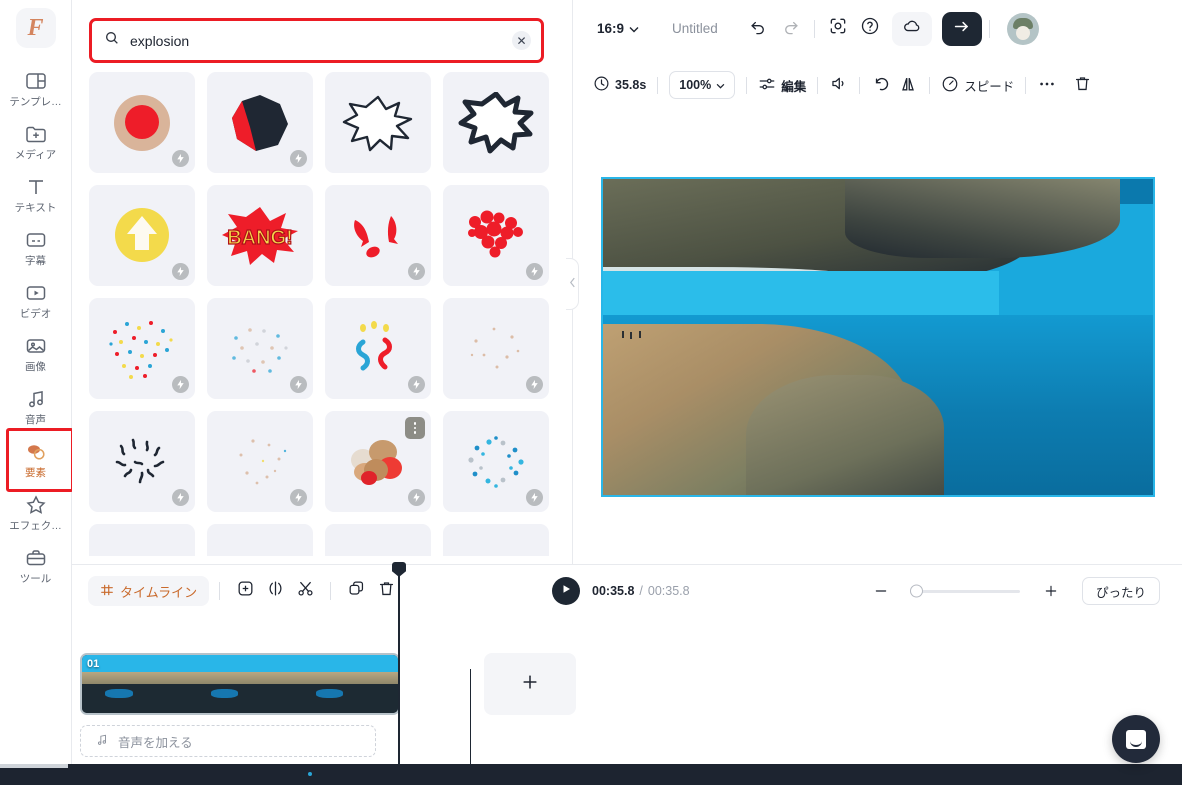 This screenshot has height=785, width=1182. I want to click on play-button, so click(566, 591).